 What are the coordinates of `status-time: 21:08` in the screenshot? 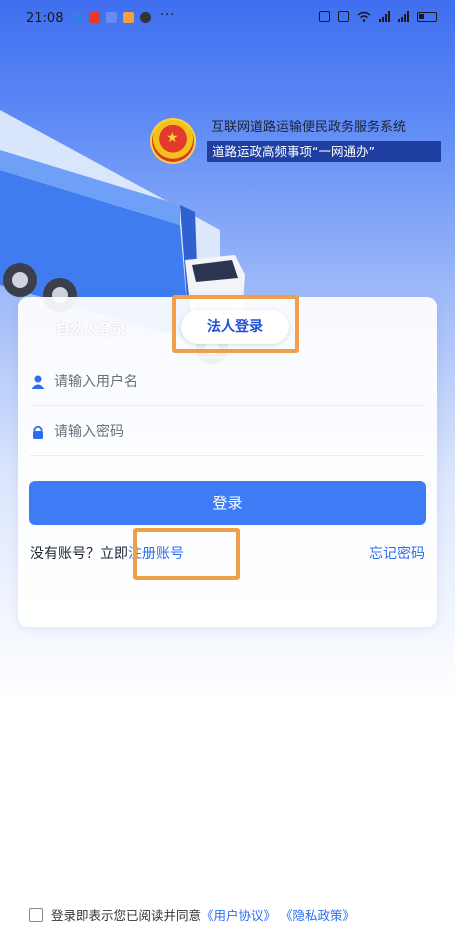 It's located at (45, 18).